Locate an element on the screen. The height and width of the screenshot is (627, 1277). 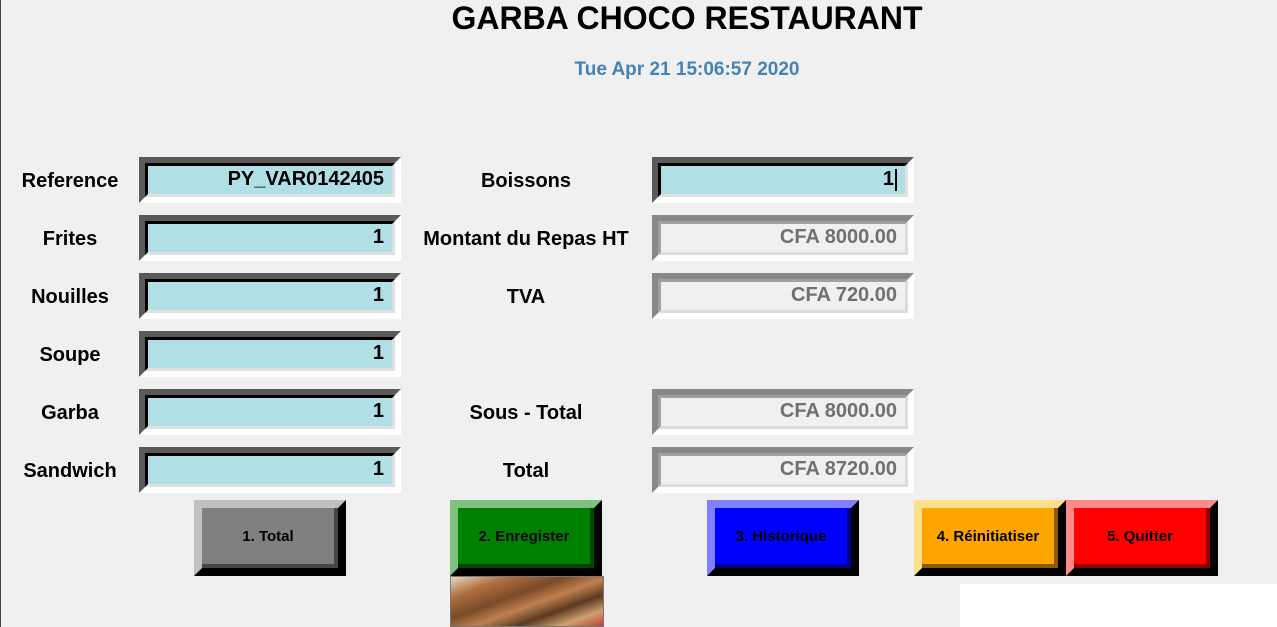
historique-button: 3. Historique is located at coordinates (783, 538).